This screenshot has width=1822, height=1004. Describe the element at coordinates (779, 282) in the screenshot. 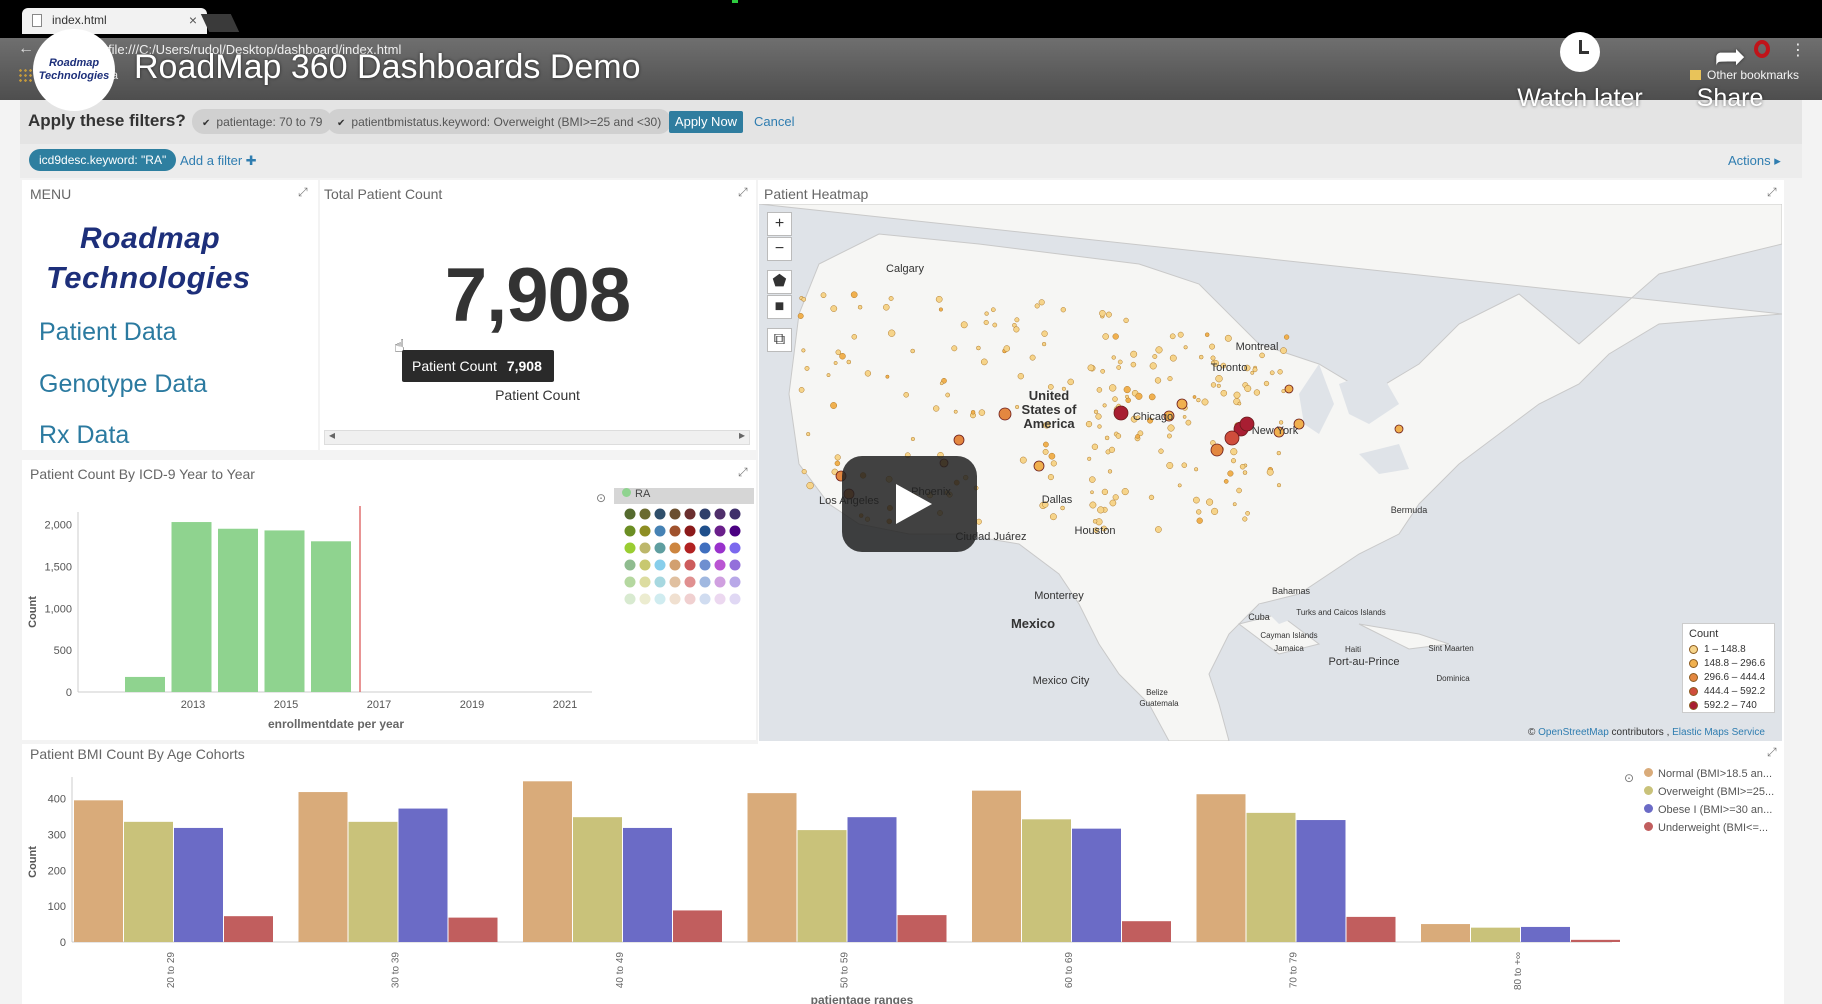

I see `draw-polygon-icon: ⬟` at that location.